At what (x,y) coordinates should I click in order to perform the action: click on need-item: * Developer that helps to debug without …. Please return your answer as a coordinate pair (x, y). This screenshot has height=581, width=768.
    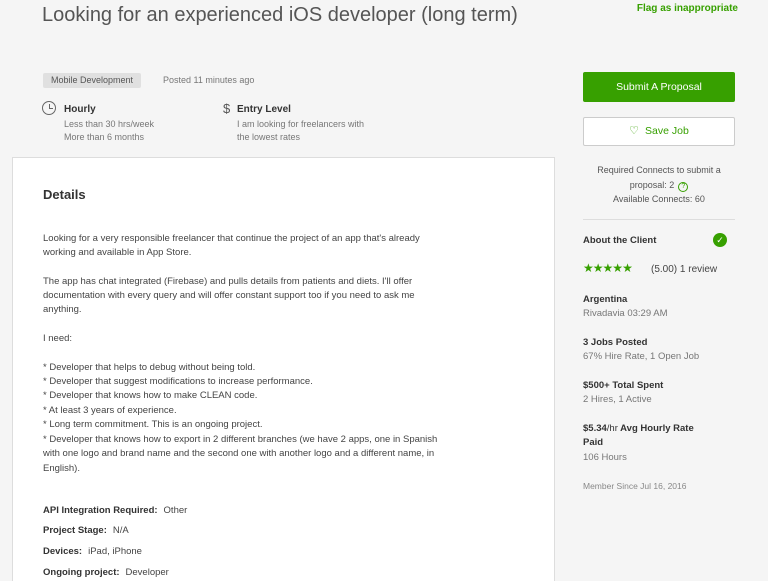
    Looking at the image, I should click on (149, 367).